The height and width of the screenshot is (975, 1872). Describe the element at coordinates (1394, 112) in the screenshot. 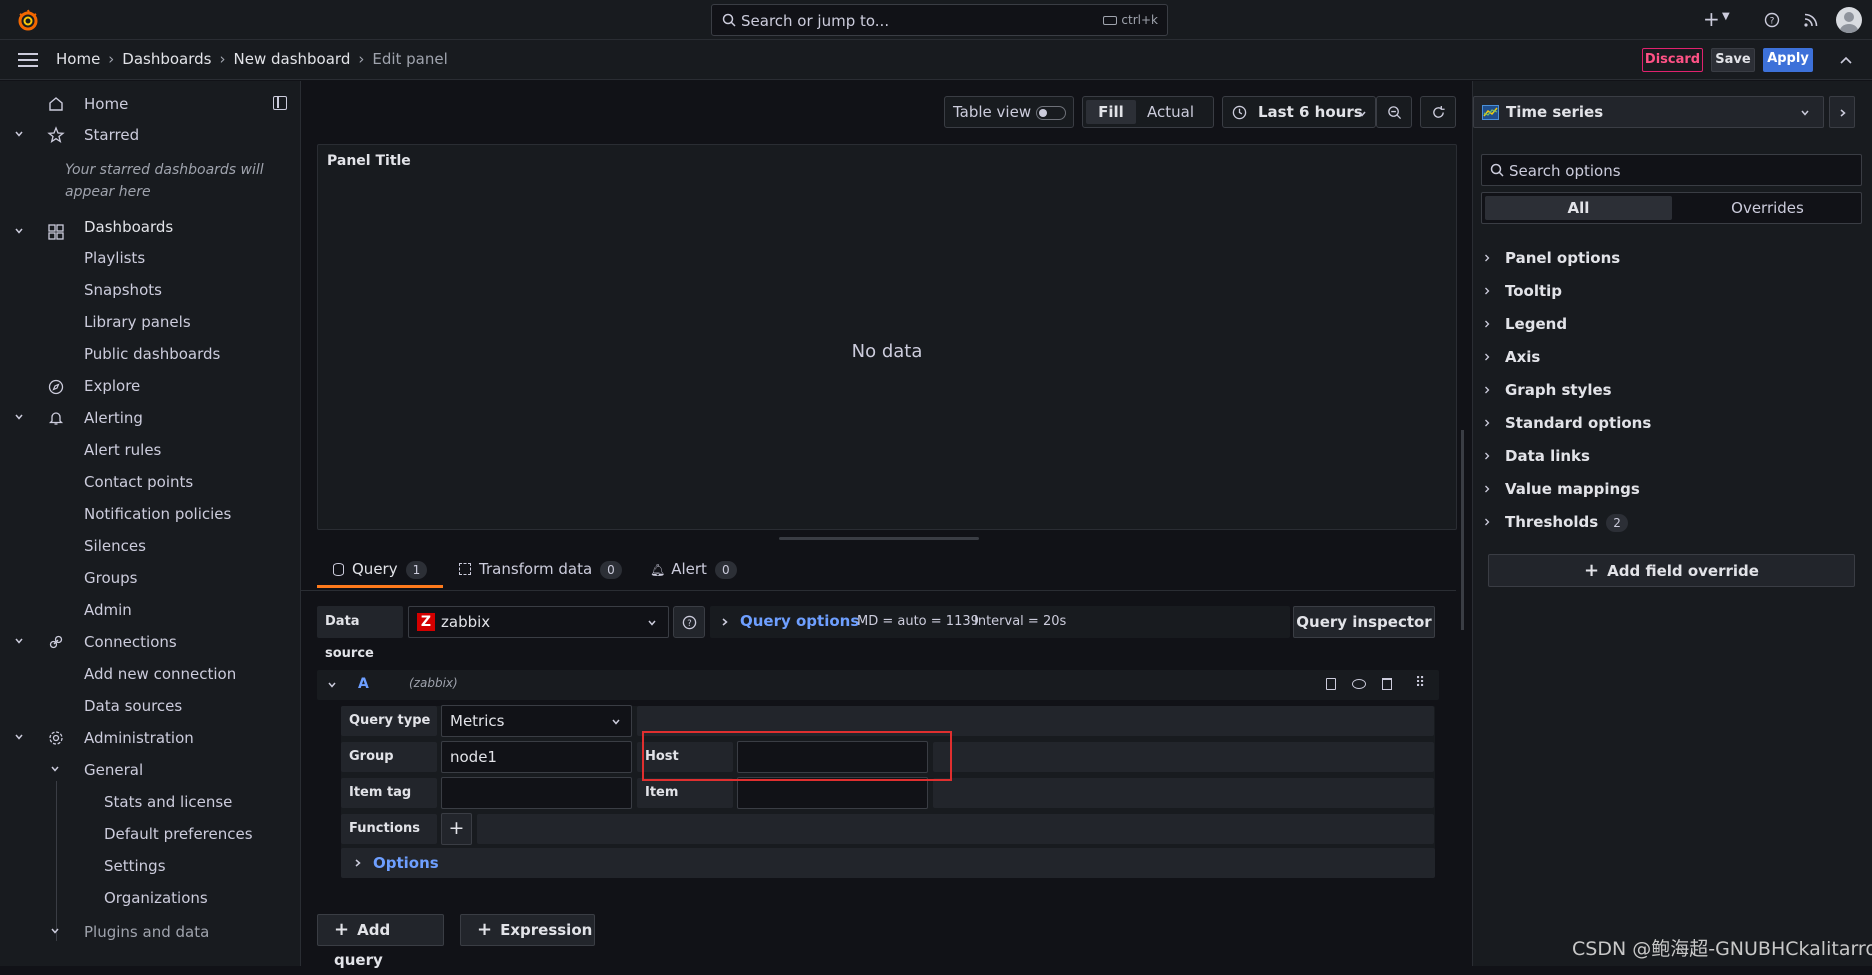

I see `zoom-out-button` at that location.